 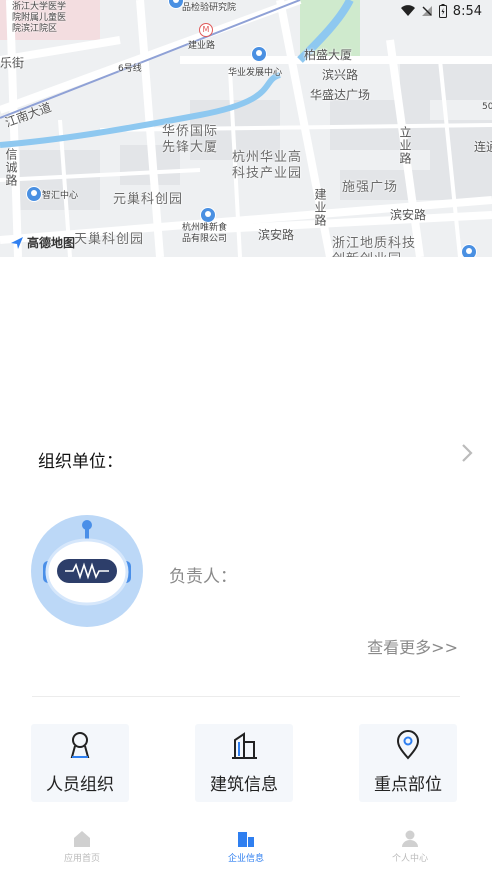 I want to click on map-label-binan: 滨安路, so click(x=408, y=215).